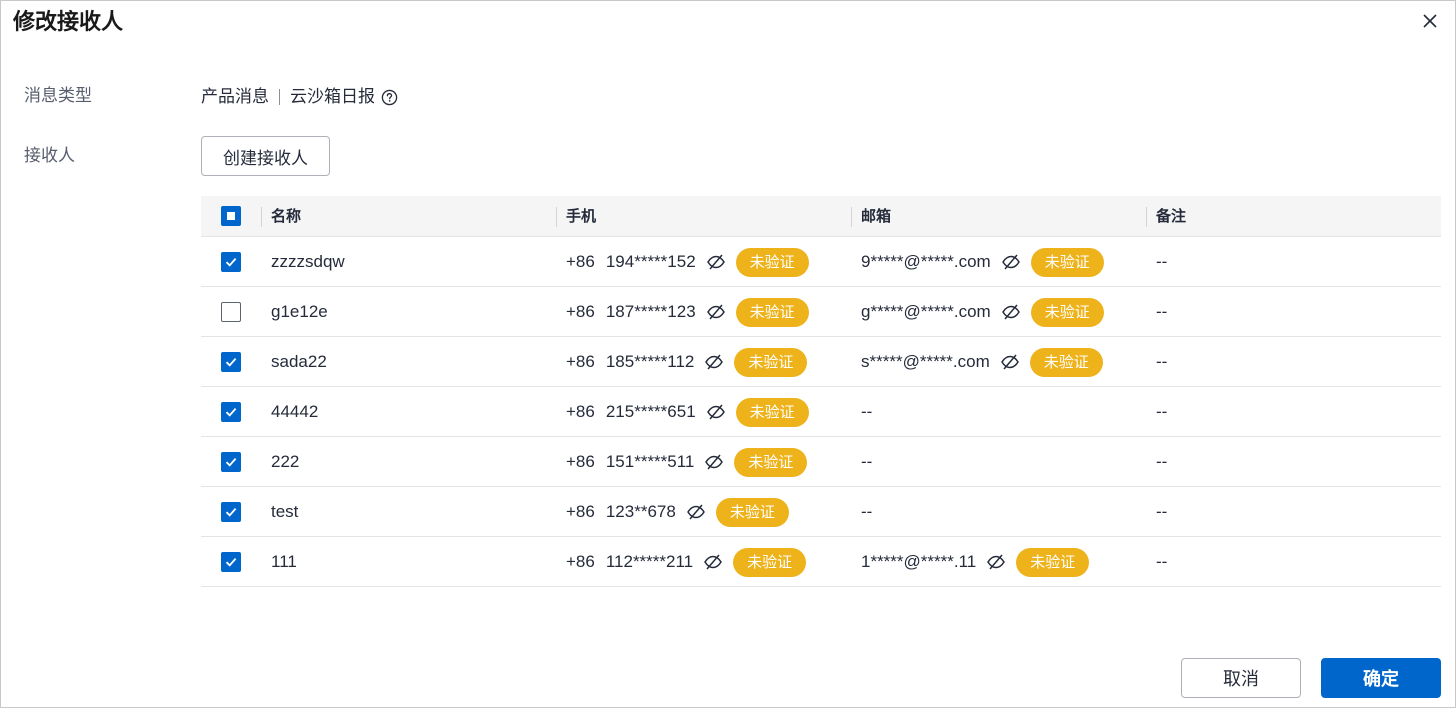  I want to click on header-remark: 备注, so click(1171, 216).